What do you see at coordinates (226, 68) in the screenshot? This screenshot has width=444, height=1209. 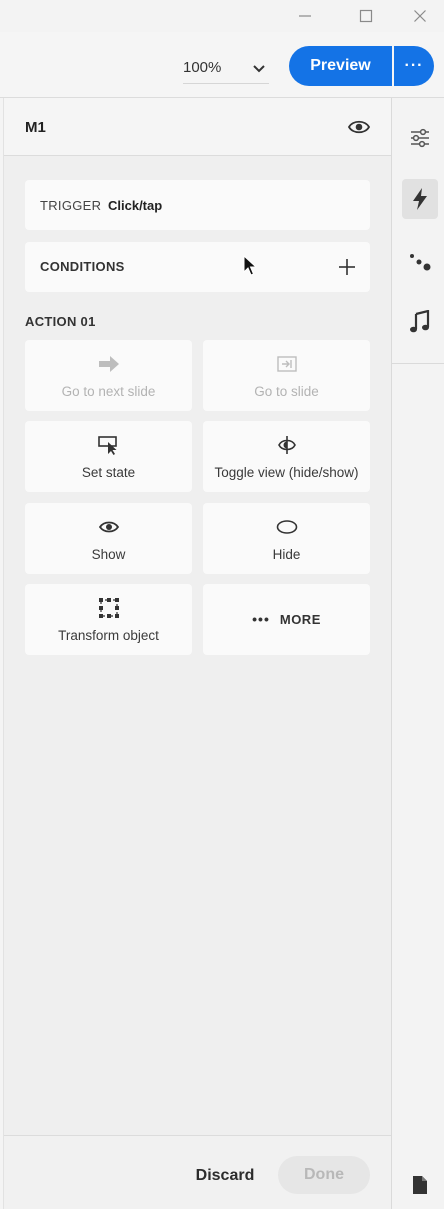 I see `zoom-dropdown: 100%` at bounding box center [226, 68].